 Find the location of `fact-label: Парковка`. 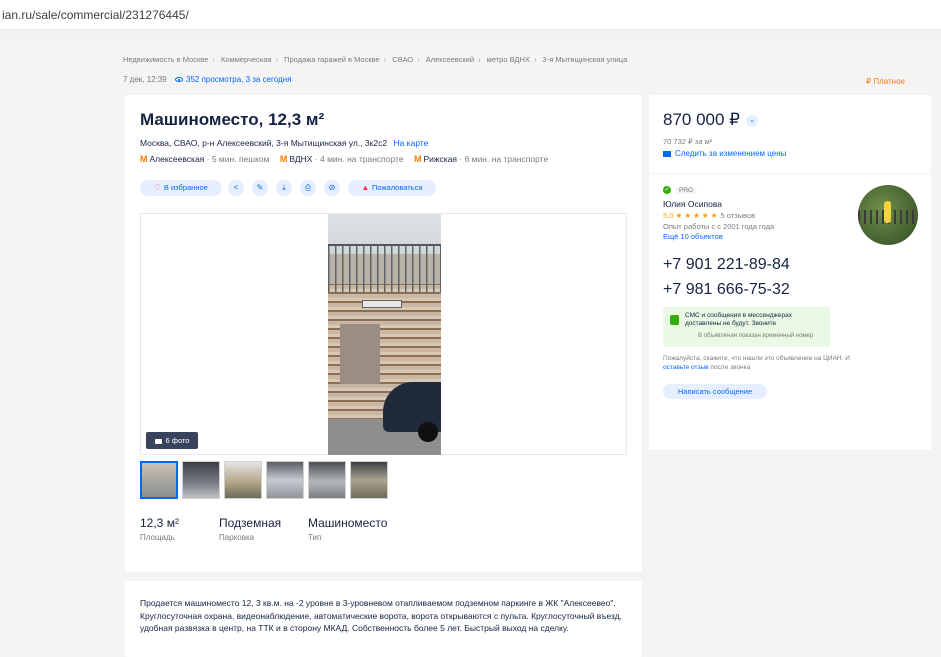

fact-label: Парковка is located at coordinates (237, 537).